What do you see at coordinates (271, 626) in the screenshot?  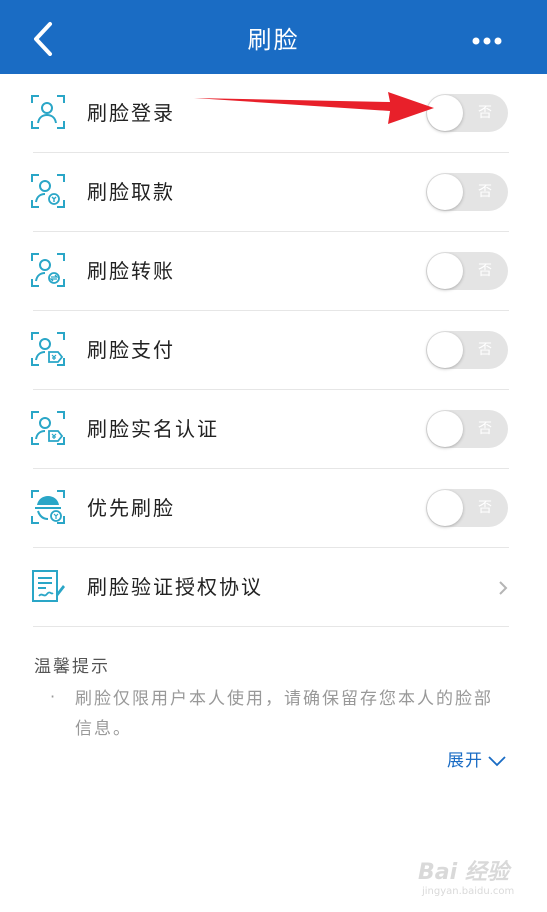 I see `divider` at bounding box center [271, 626].